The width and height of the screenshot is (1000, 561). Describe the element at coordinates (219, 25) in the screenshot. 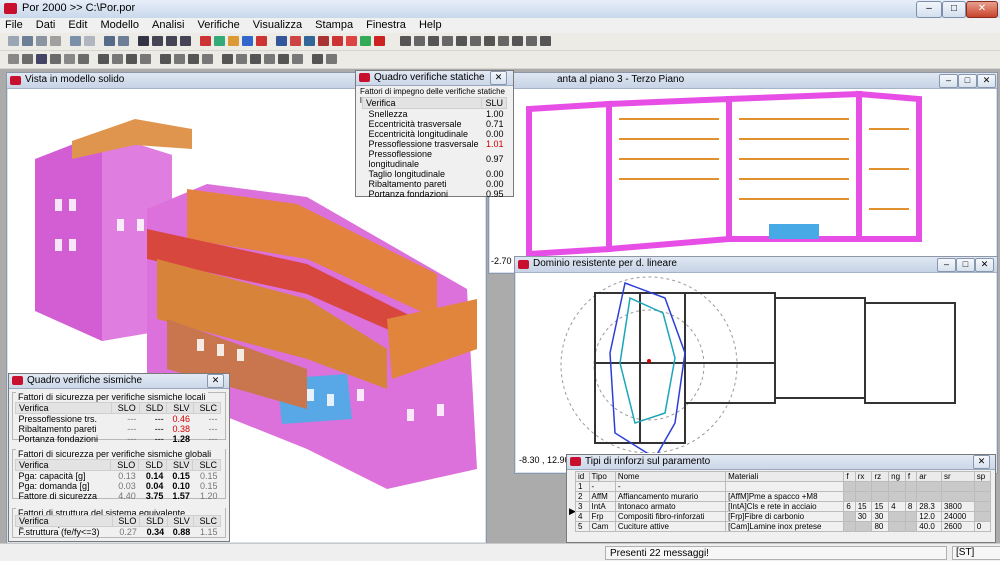

I see `menu-verifiche: Verifiche` at that location.